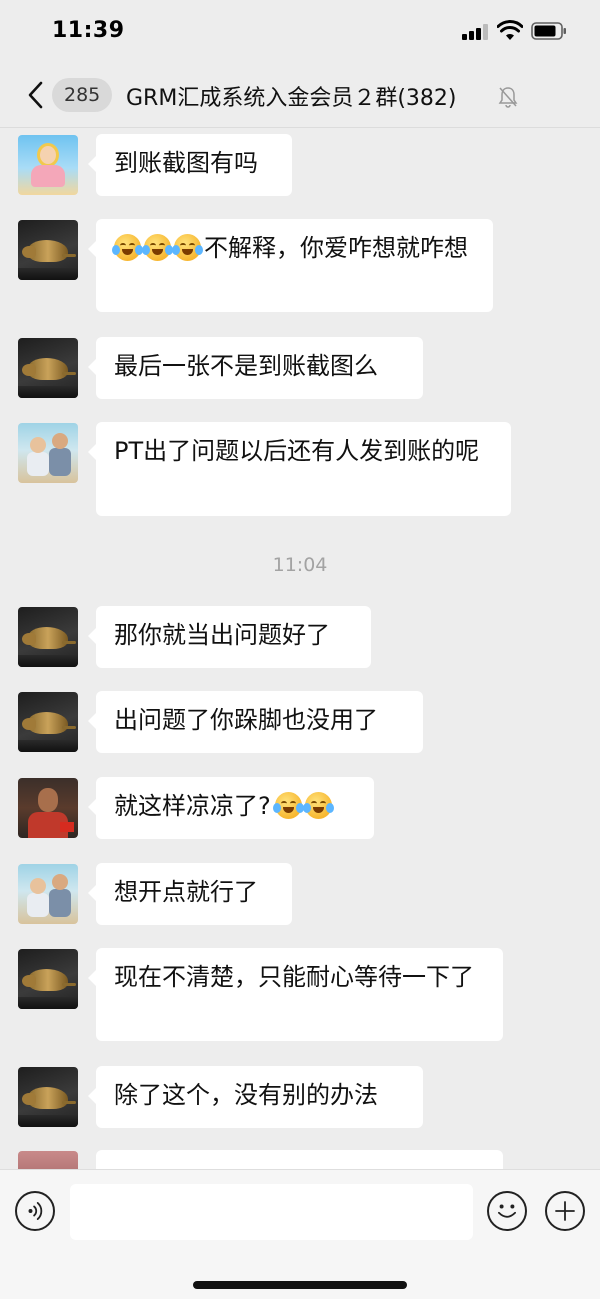 Image resolution: width=600 pixels, height=1299 pixels. I want to click on message-bubble: 现在不清楚，只能耐心等待一下了, so click(295, 994).